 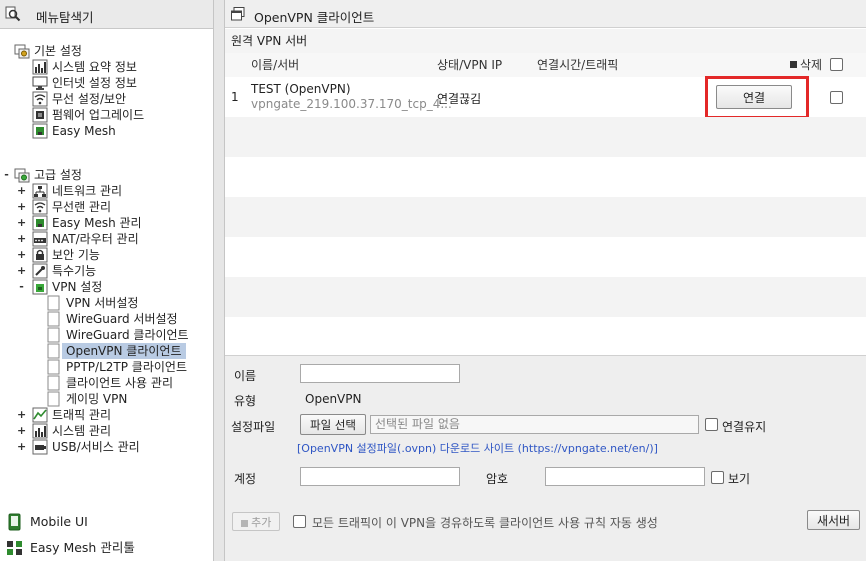 What do you see at coordinates (40, 239) in the screenshot?
I see `router-icon` at bounding box center [40, 239].